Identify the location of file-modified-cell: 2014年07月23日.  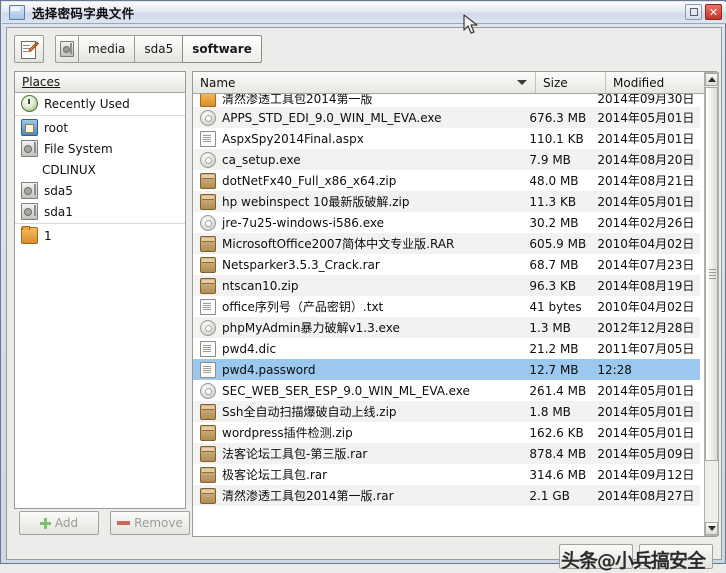
(646, 265).